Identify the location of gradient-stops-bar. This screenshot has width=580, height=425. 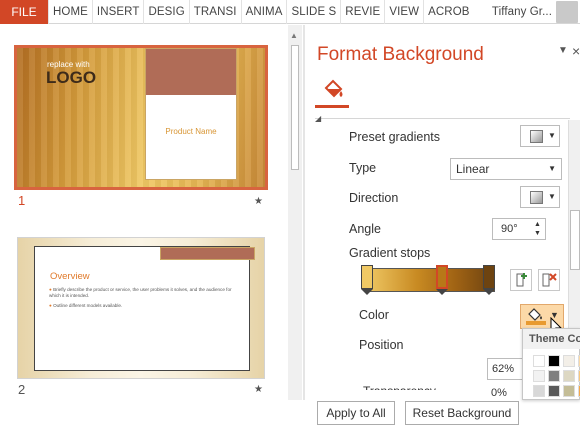
(430, 280).